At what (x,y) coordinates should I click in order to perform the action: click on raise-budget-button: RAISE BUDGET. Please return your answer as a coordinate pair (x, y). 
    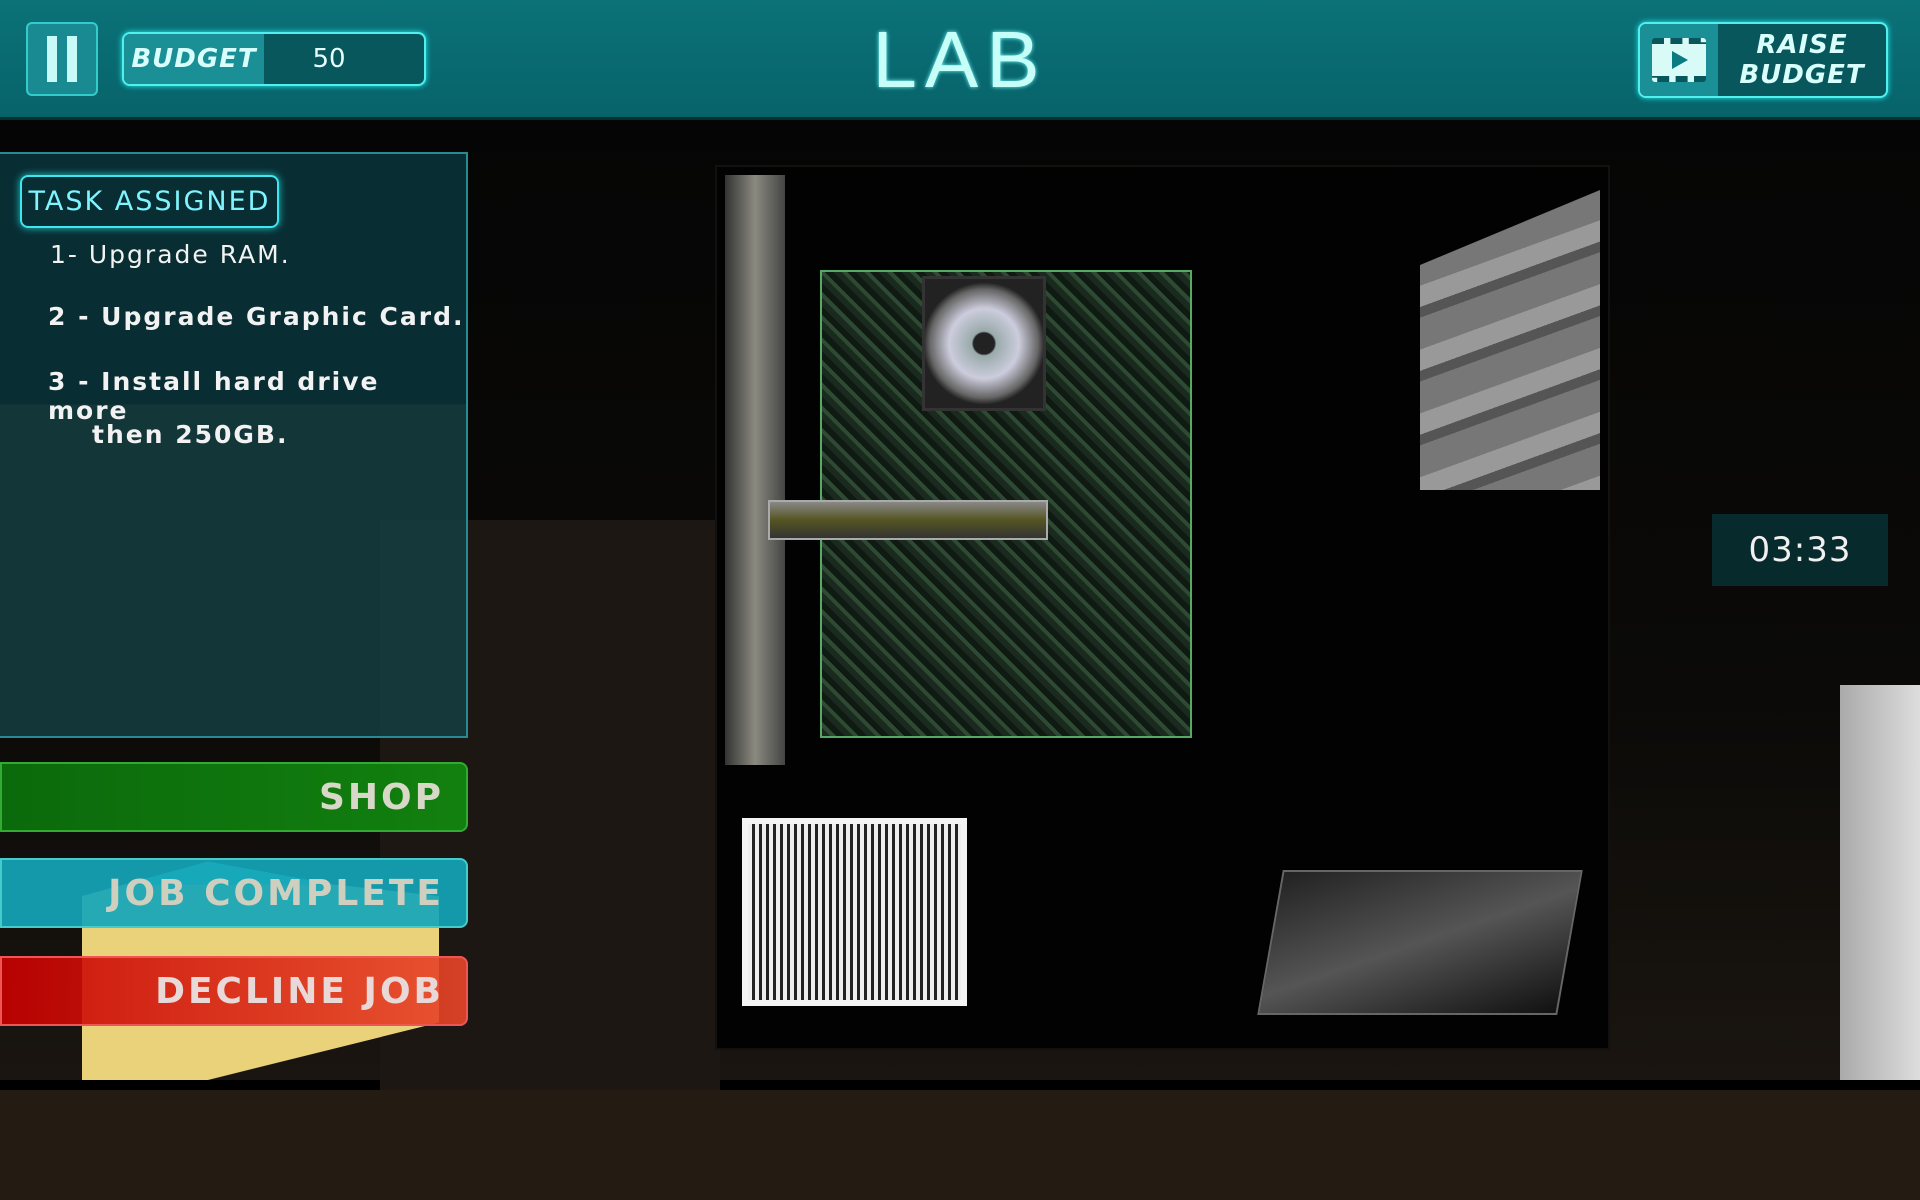
    Looking at the image, I should click on (1763, 60).